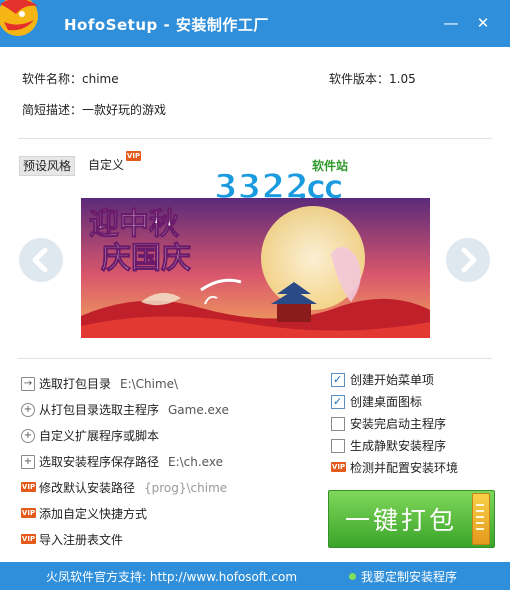  What do you see at coordinates (106, 165) in the screenshot?
I see `tab-custom: 自定义` at bounding box center [106, 165].